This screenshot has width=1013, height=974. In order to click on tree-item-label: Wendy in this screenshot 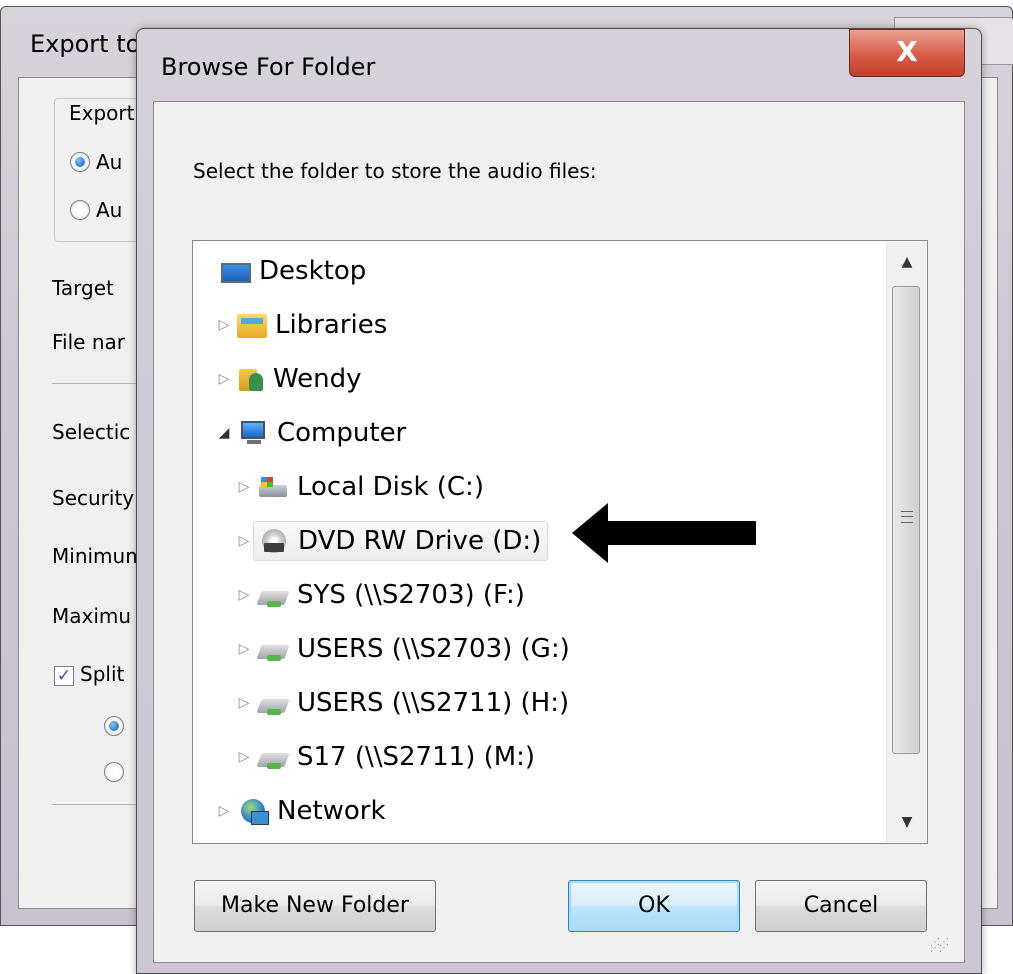, I will do `click(317, 379)`.